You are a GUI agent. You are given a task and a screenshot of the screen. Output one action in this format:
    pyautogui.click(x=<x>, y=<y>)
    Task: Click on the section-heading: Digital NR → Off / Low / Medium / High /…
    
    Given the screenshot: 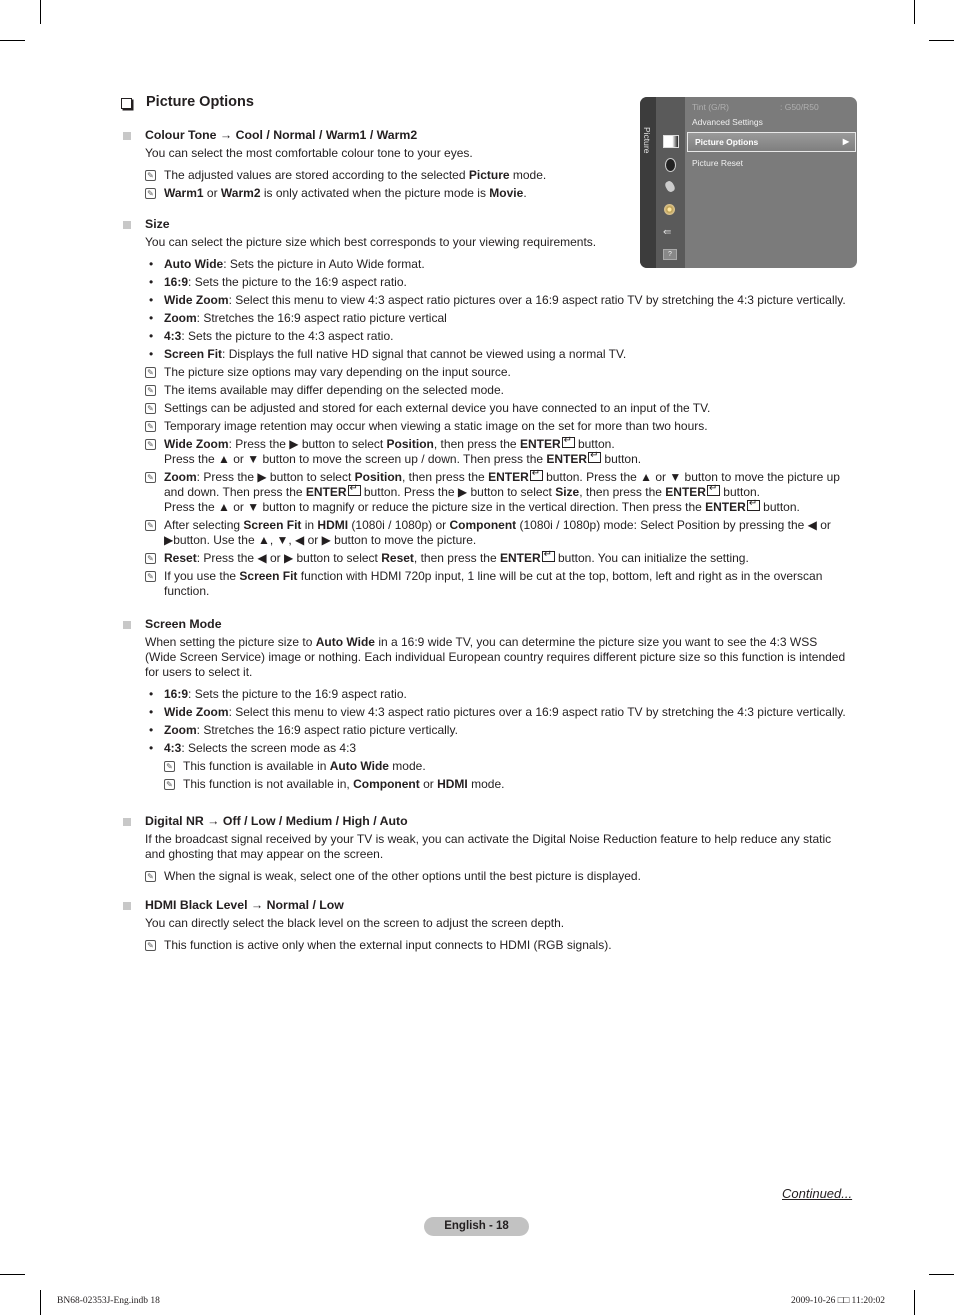 What is the action you would take?
    pyautogui.click(x=276, y=821)
    